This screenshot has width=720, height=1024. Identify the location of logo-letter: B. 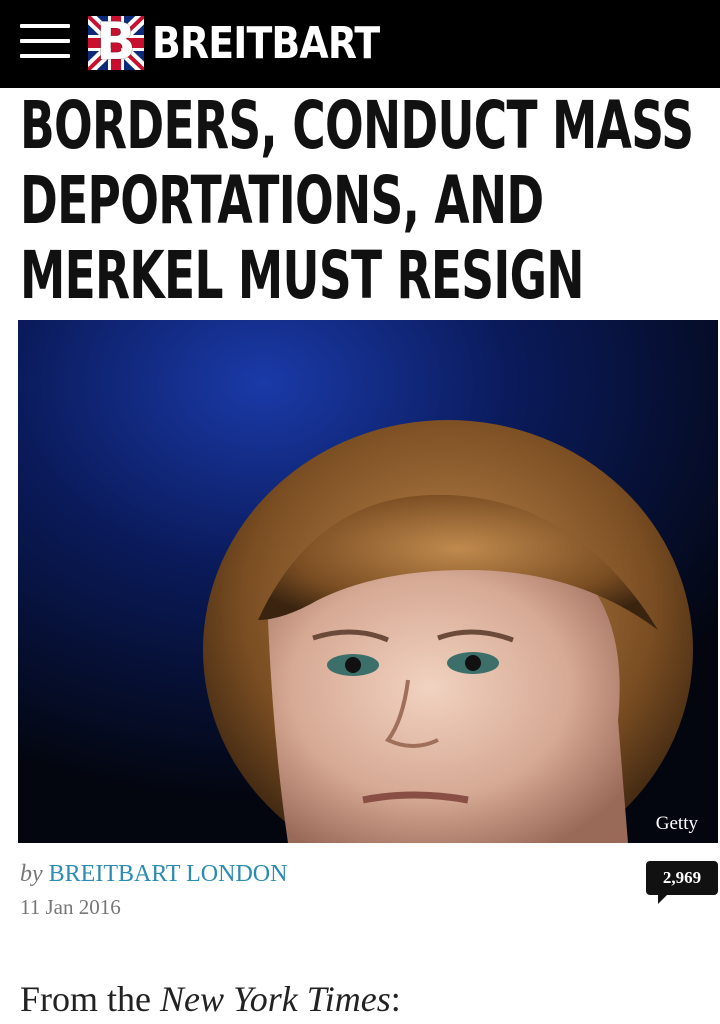
(116, 43).